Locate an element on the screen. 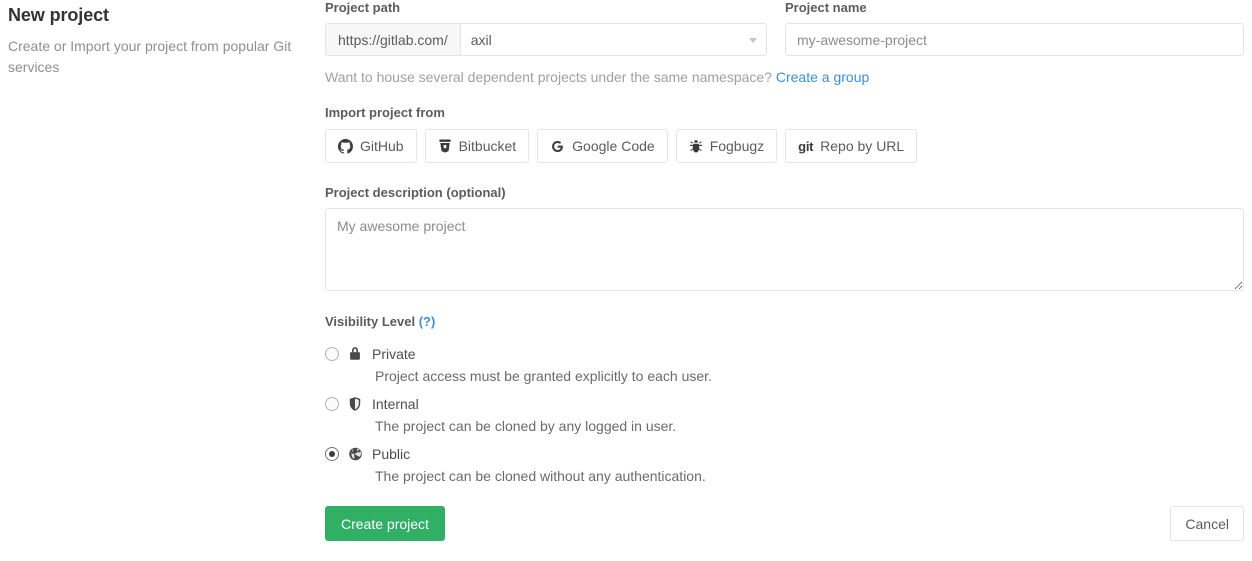 The height and width of the screenshot is (561, 1252). project-description-label: Project description (optional) is located at coordinates (415, 192).